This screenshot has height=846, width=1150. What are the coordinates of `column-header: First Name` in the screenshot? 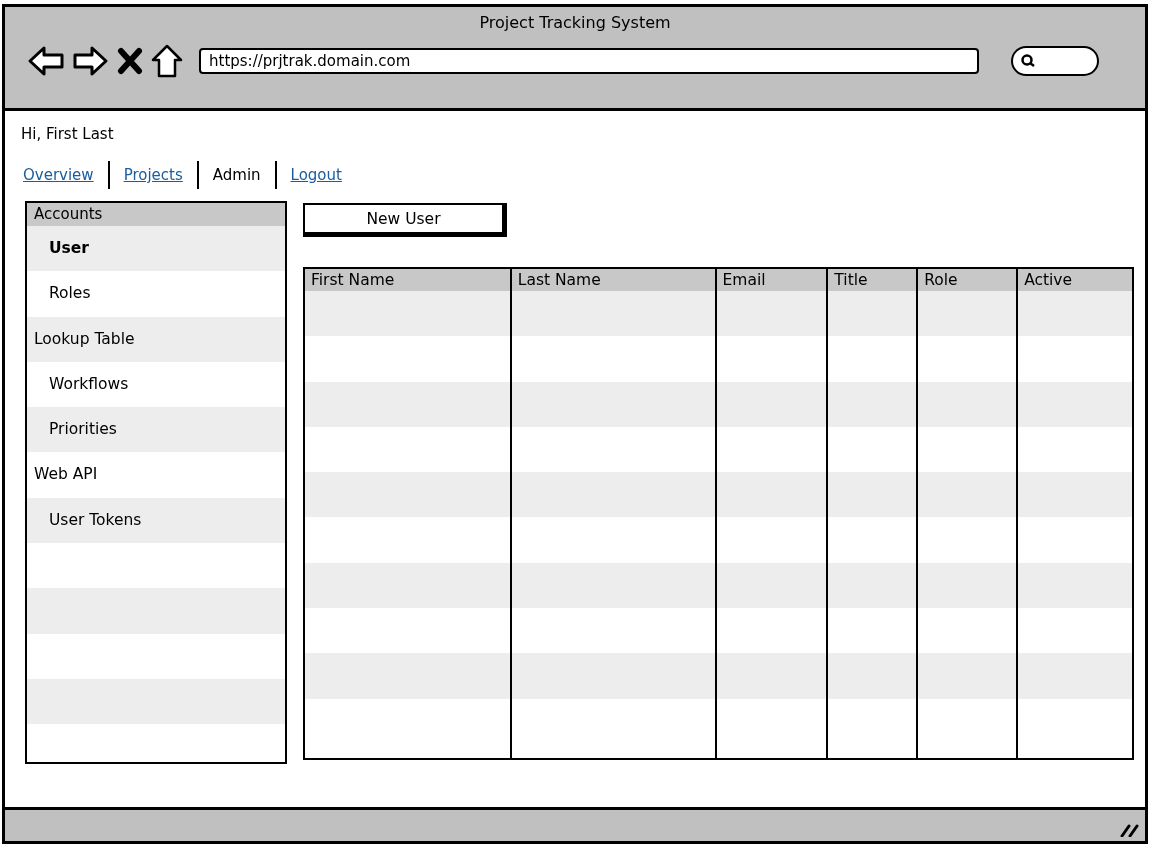 It's located at (407, 280).